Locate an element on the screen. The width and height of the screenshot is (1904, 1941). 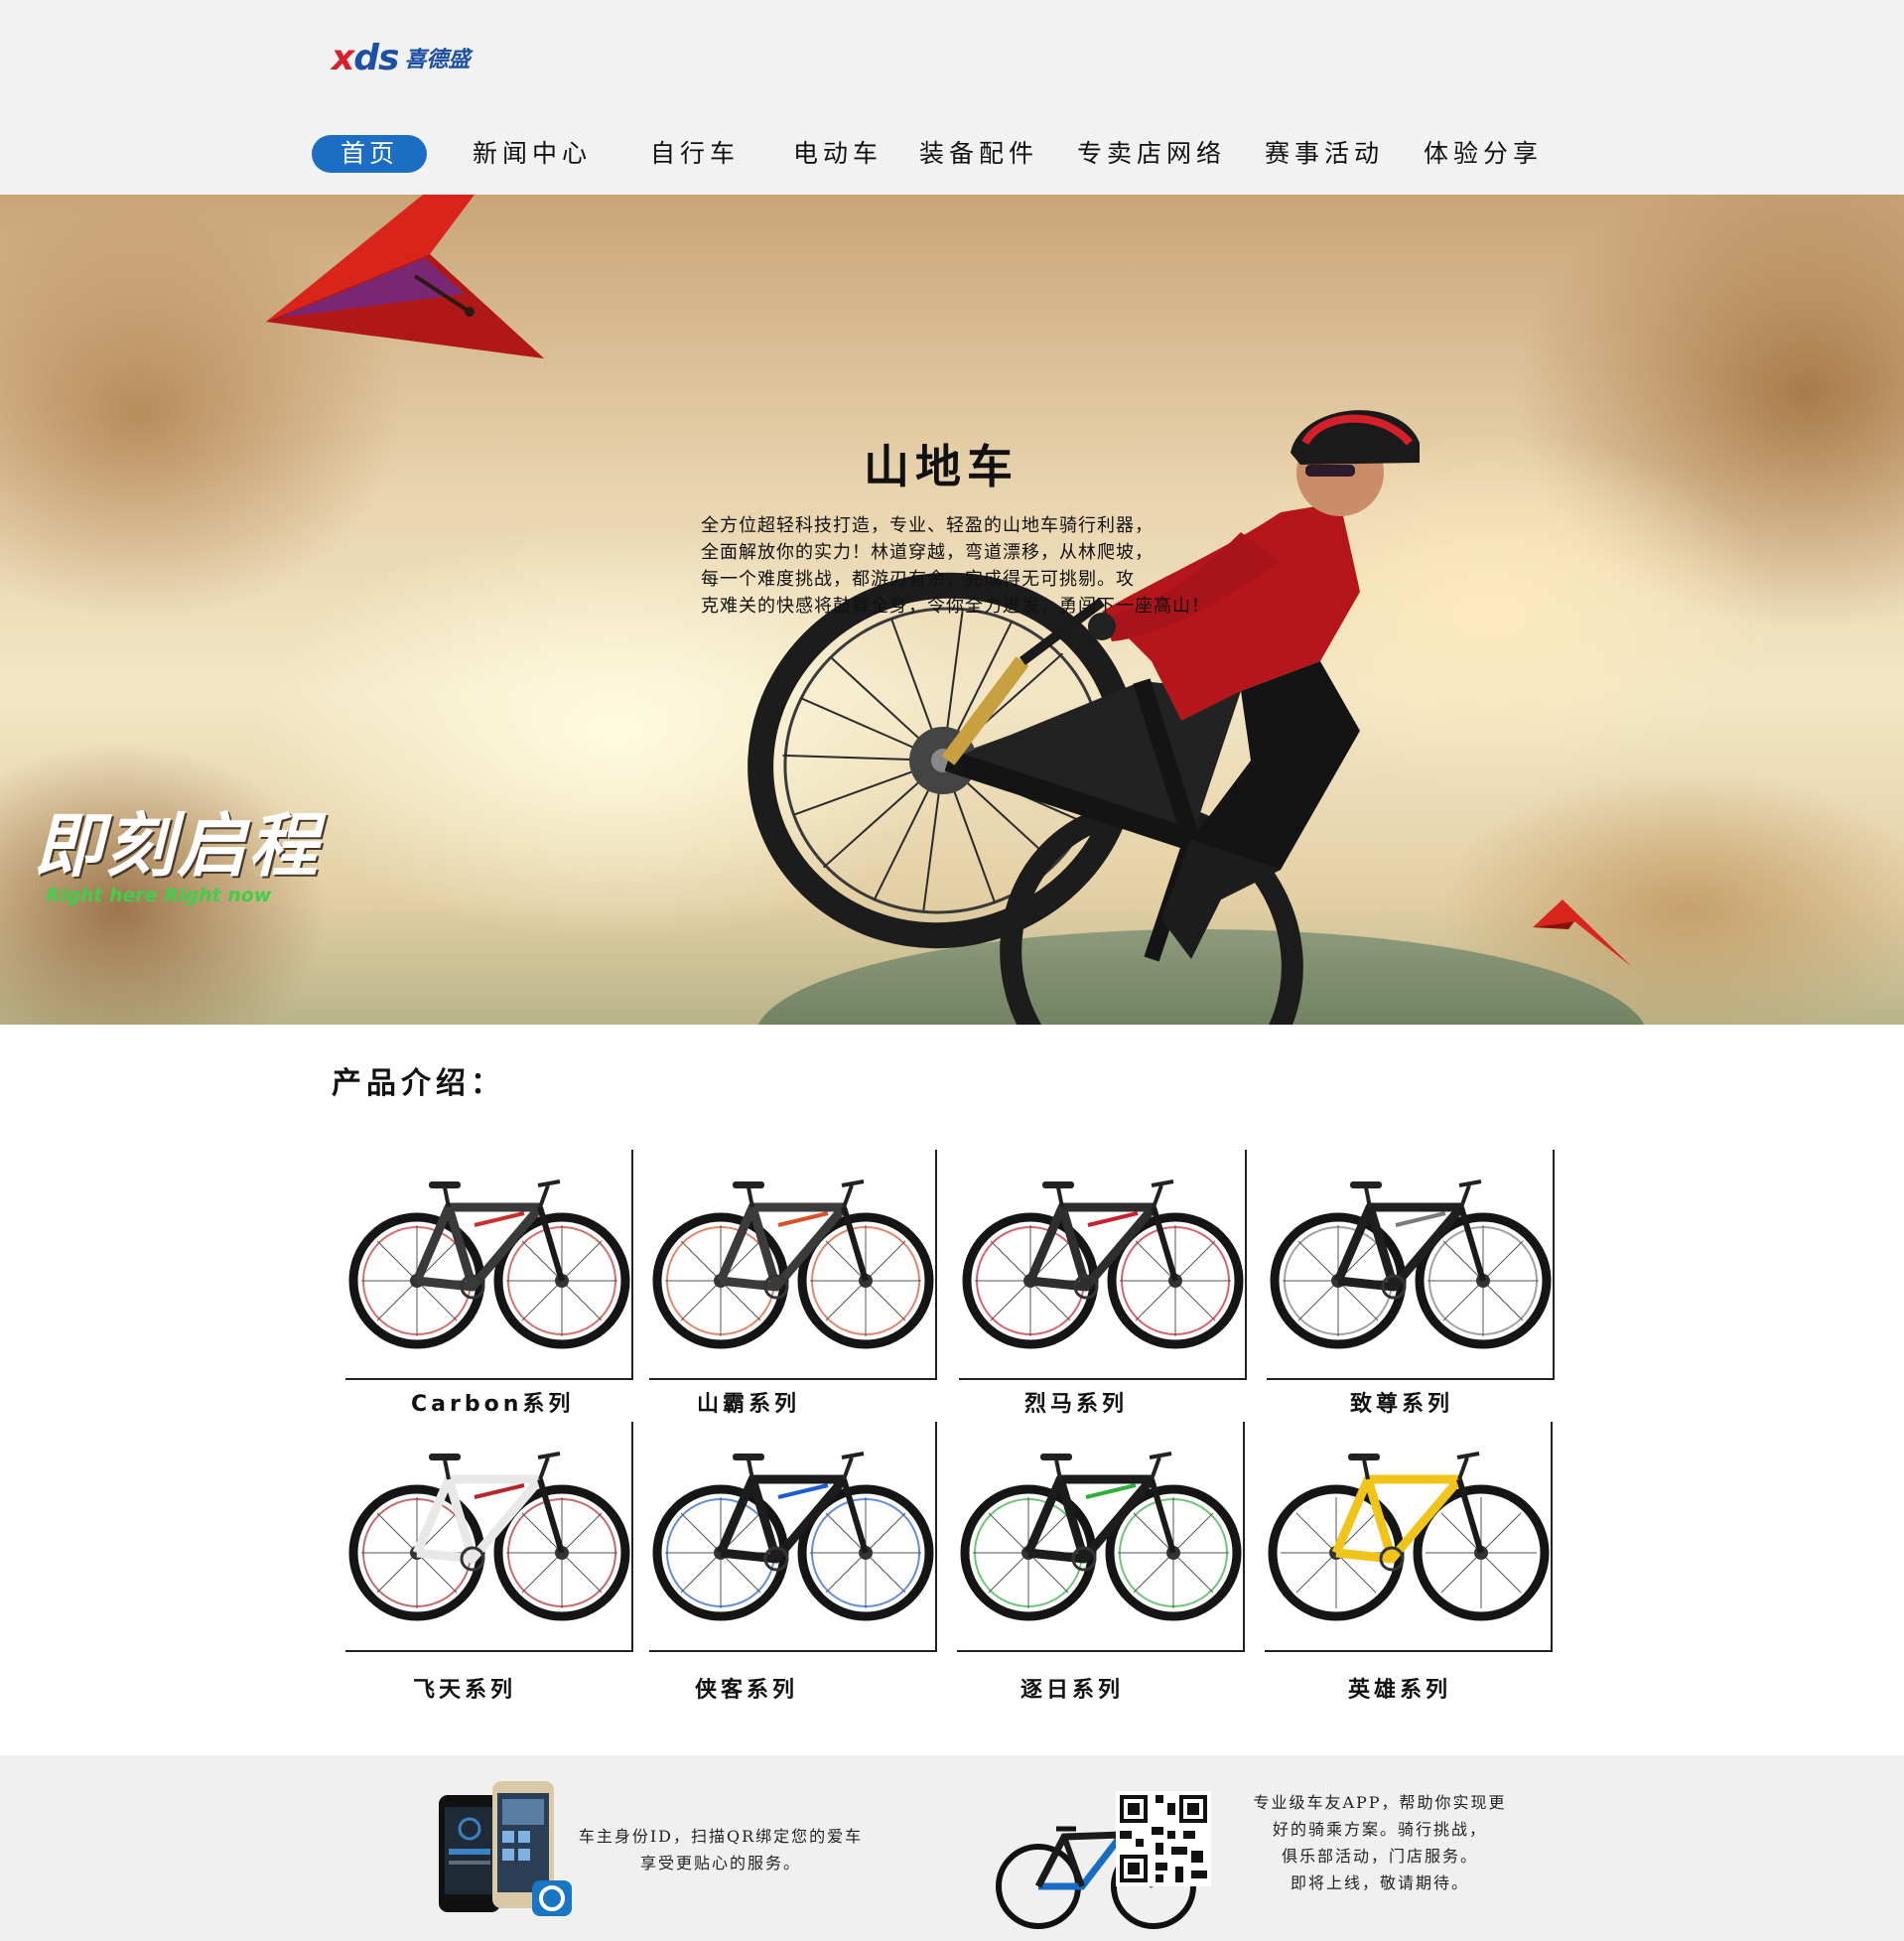
slogan-chinese: 即刻启程 is located at coordinates (177, 846).